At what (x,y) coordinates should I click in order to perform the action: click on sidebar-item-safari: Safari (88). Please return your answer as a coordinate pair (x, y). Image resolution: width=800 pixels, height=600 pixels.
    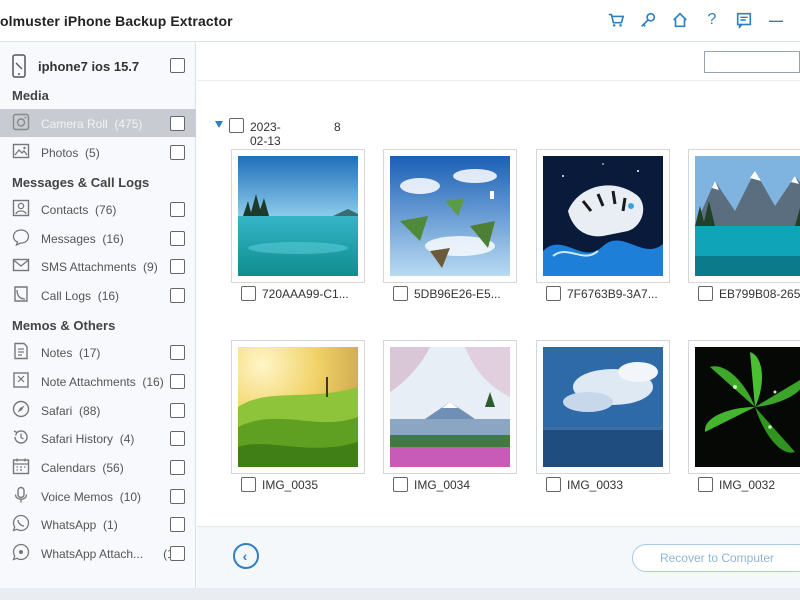
    Looking at the image, I should click on (98, 410).